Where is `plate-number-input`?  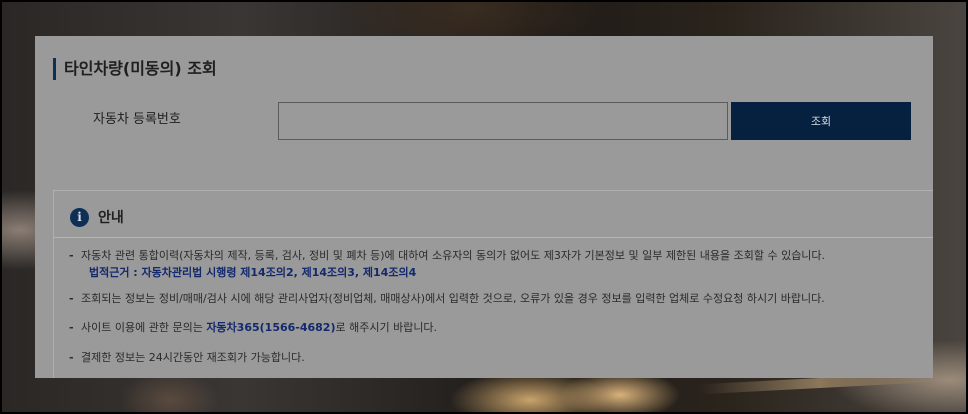
plate-number-input is located at coordinates (503, 121).